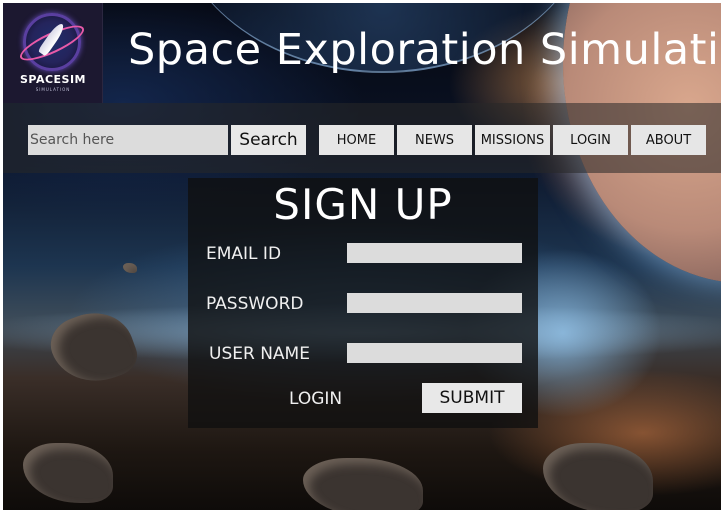  What do you see at coordinates (668, 140) in the screenshot?
I see `nav-about-button: ABOUT` at bounding box center [668, 140].